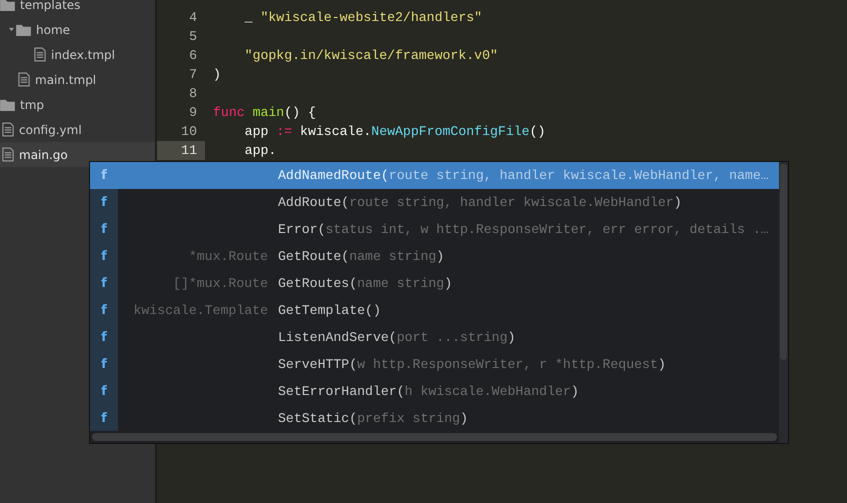 Image resolution: width=847 pixels, height=503 pixels. I want to click on completion-item: f SetErrorHandler(h kwiscale.WebHandler), so click(434, 391).